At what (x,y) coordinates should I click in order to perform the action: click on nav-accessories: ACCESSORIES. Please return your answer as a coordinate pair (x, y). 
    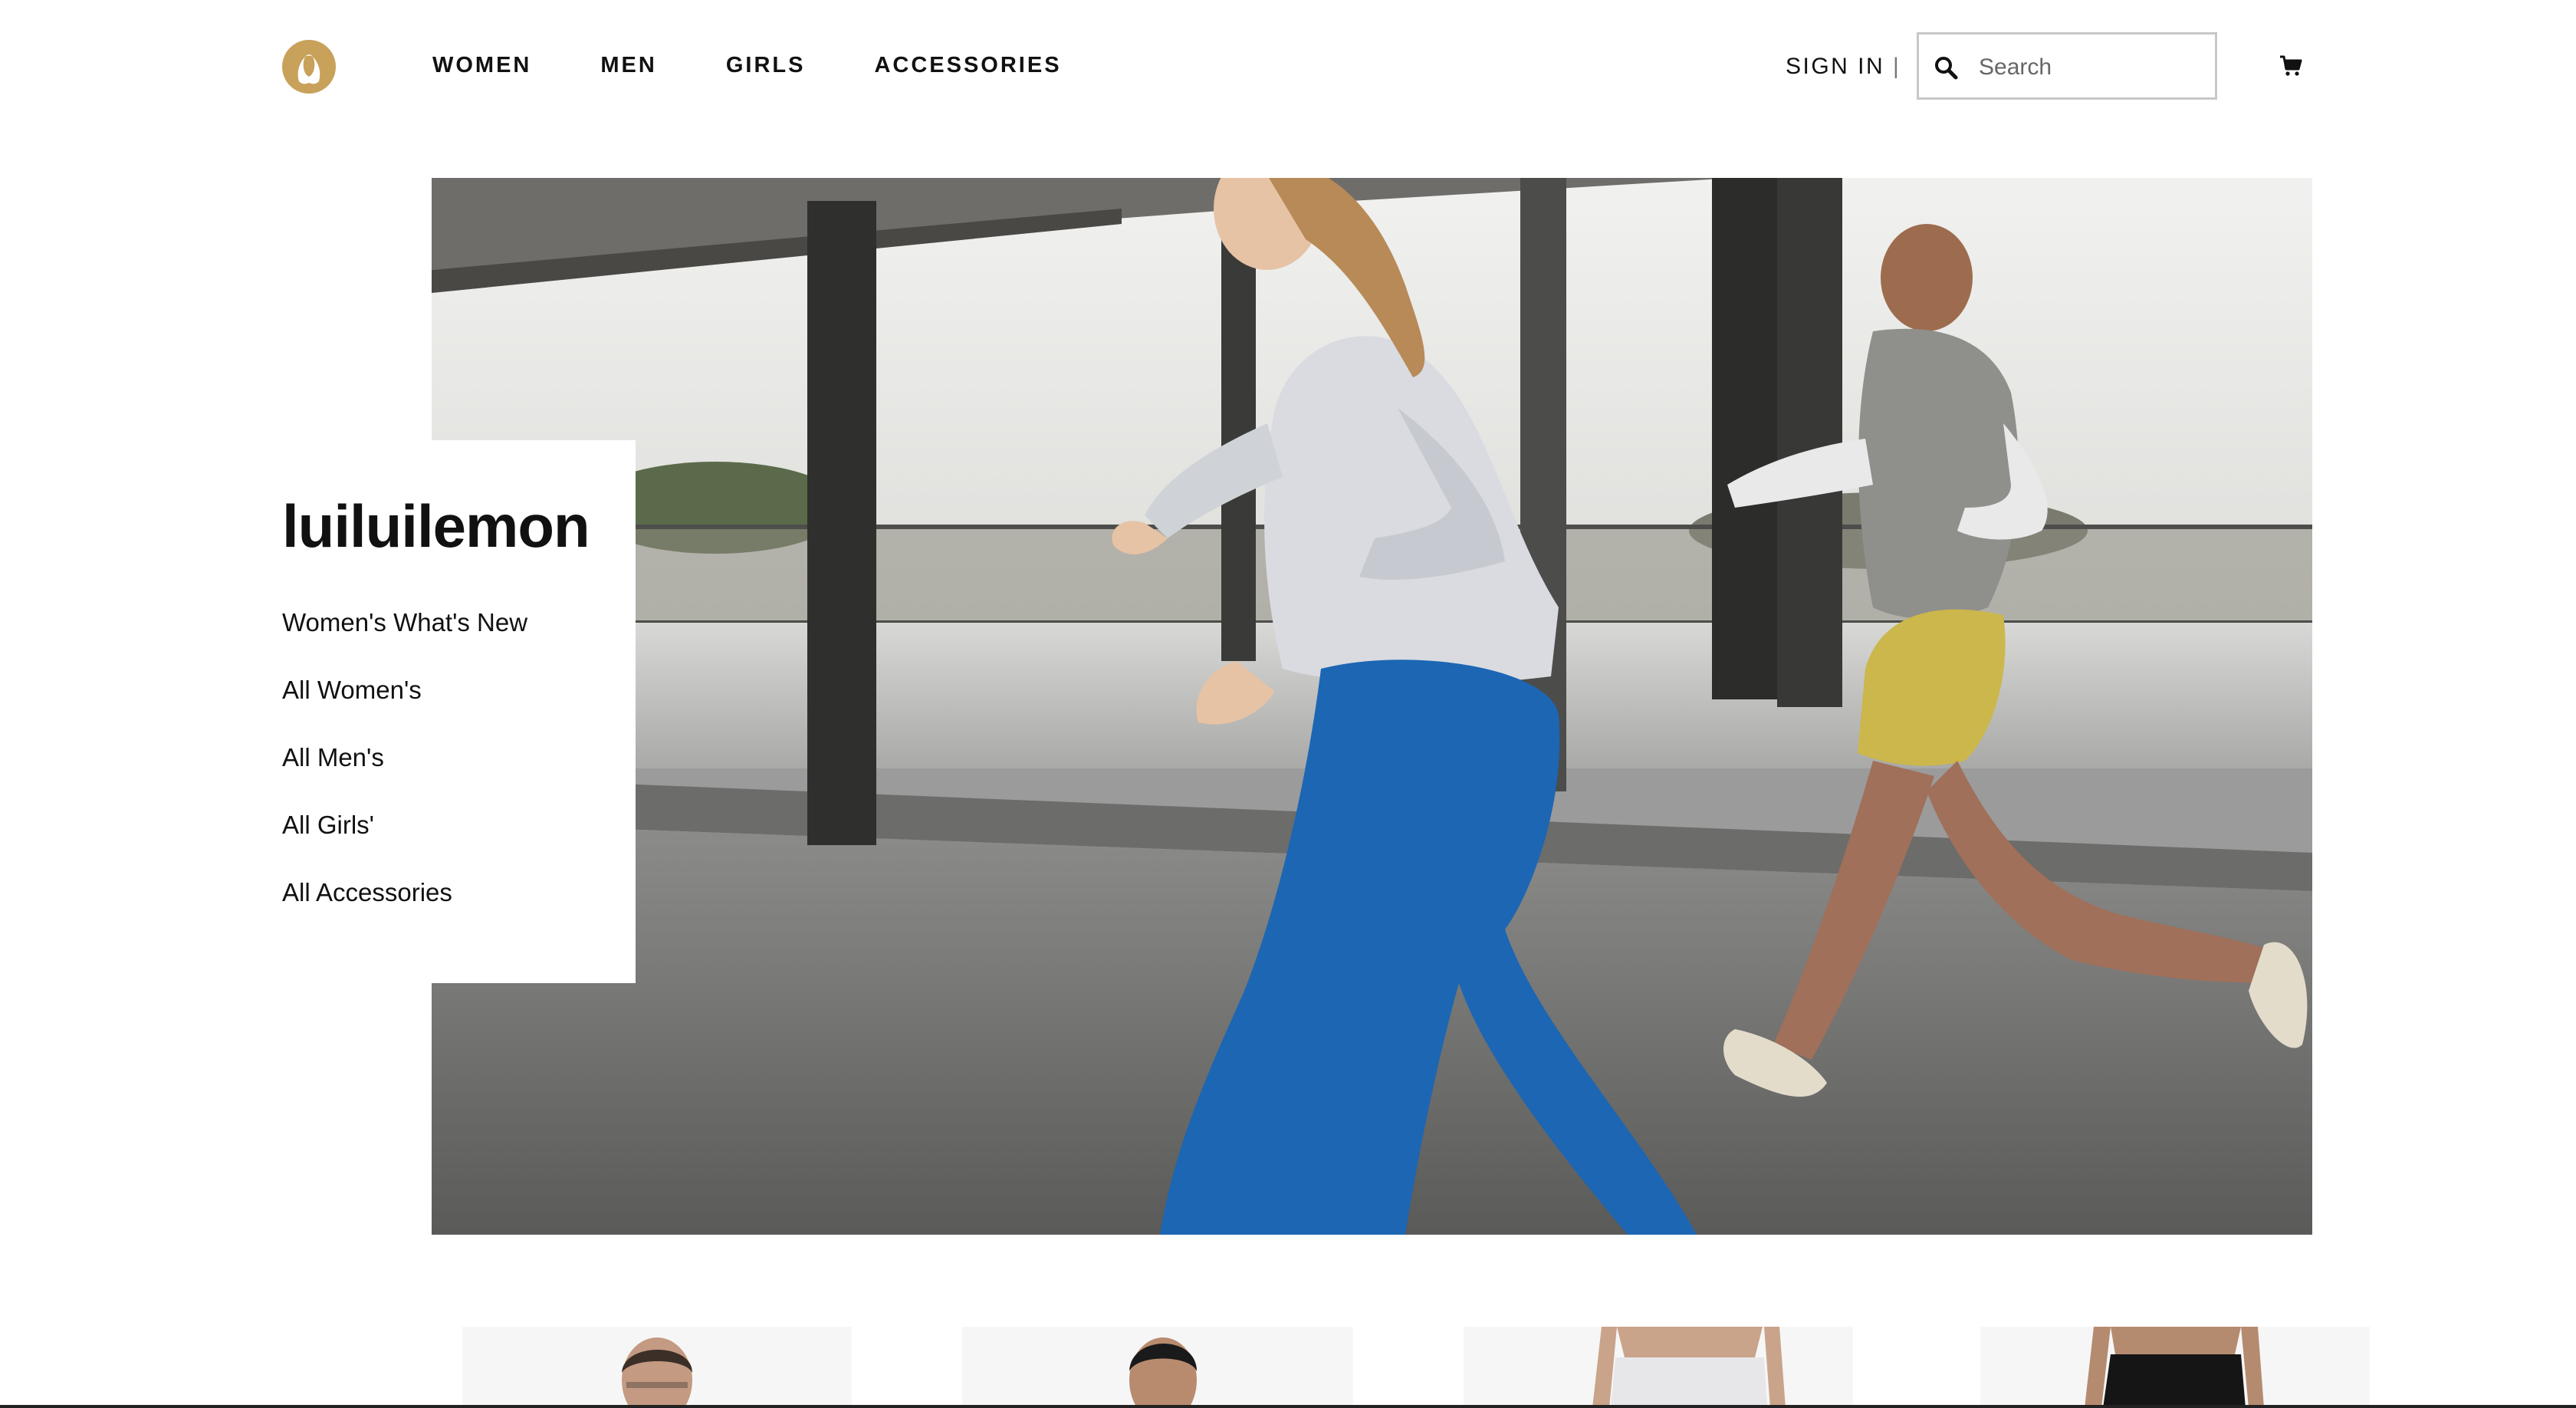
    Looking at the image, I should click on (968, 65).